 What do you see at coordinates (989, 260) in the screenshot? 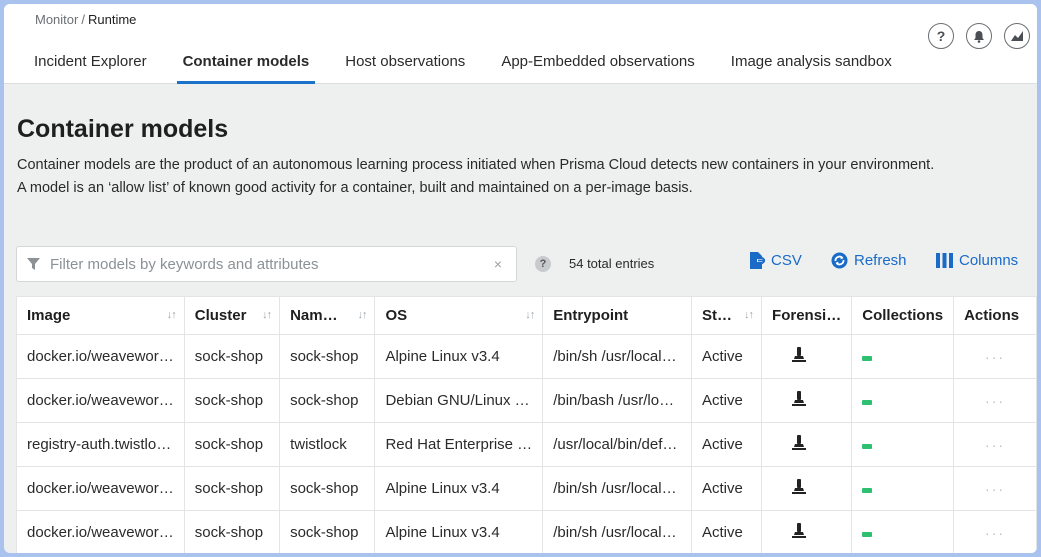
I see `columns-label: Columns` at bounding box center [989, 260].